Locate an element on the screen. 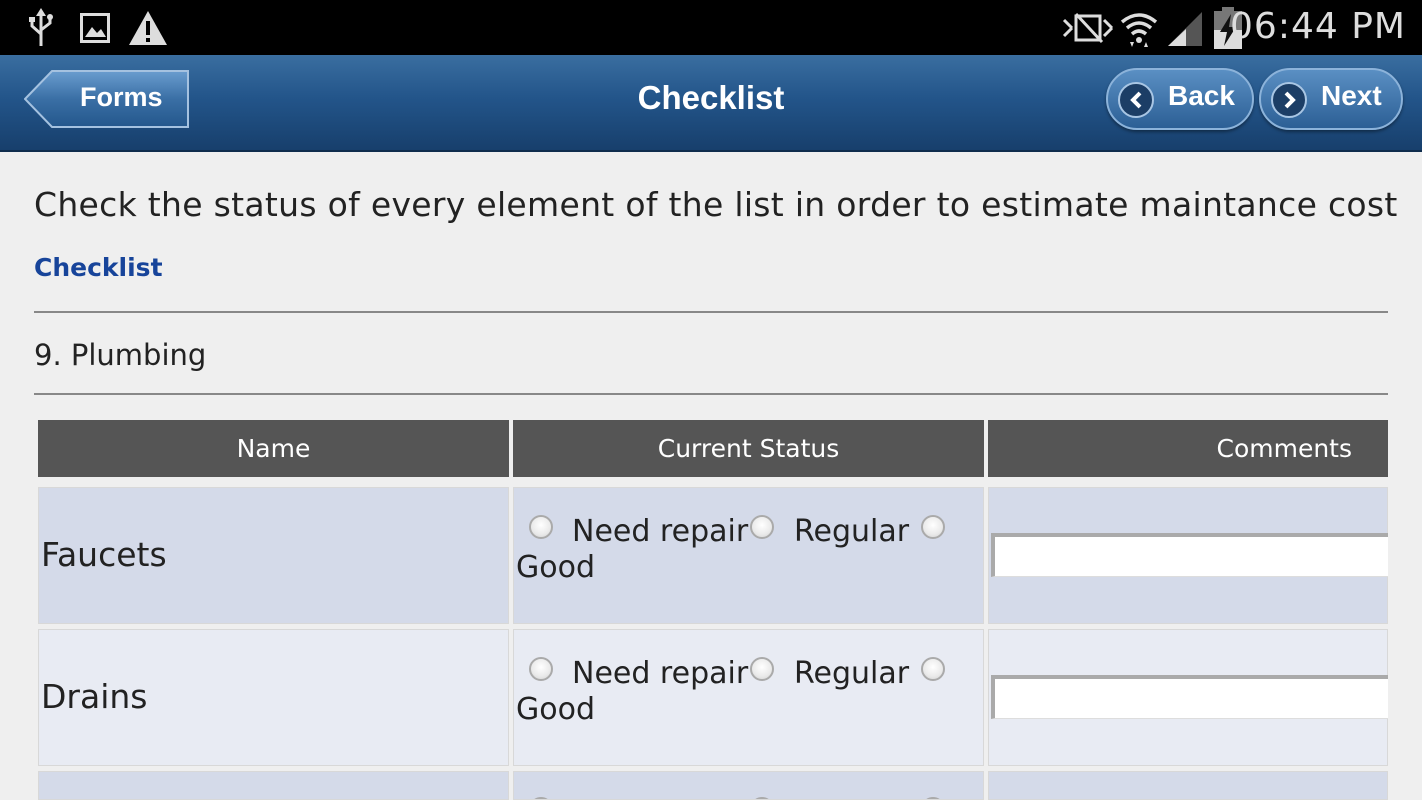 The height and width of the screenshot is (800, 1422). back-button: Back is located at coordinates (1180, 99).